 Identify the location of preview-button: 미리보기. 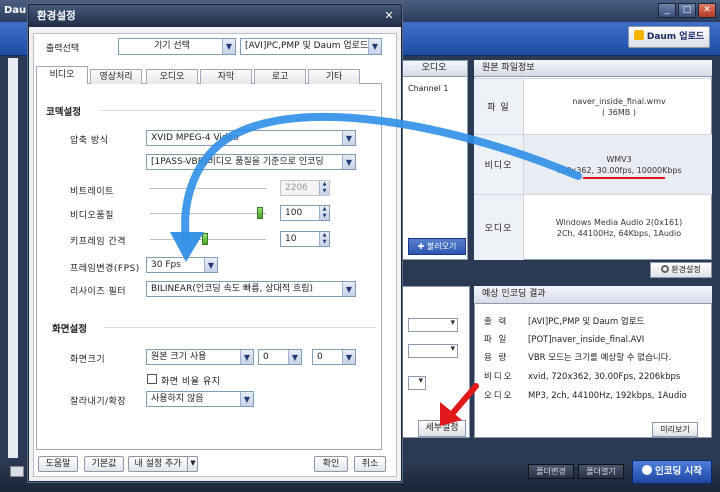
(675, 429).